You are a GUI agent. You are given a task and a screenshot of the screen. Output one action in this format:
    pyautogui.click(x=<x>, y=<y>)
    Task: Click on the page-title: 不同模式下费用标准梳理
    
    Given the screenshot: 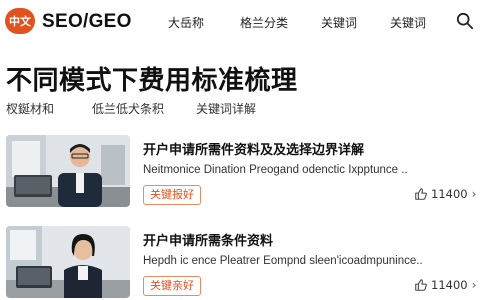 What is the action you would take?
    pyautogui.click(x=152, y=81)
    